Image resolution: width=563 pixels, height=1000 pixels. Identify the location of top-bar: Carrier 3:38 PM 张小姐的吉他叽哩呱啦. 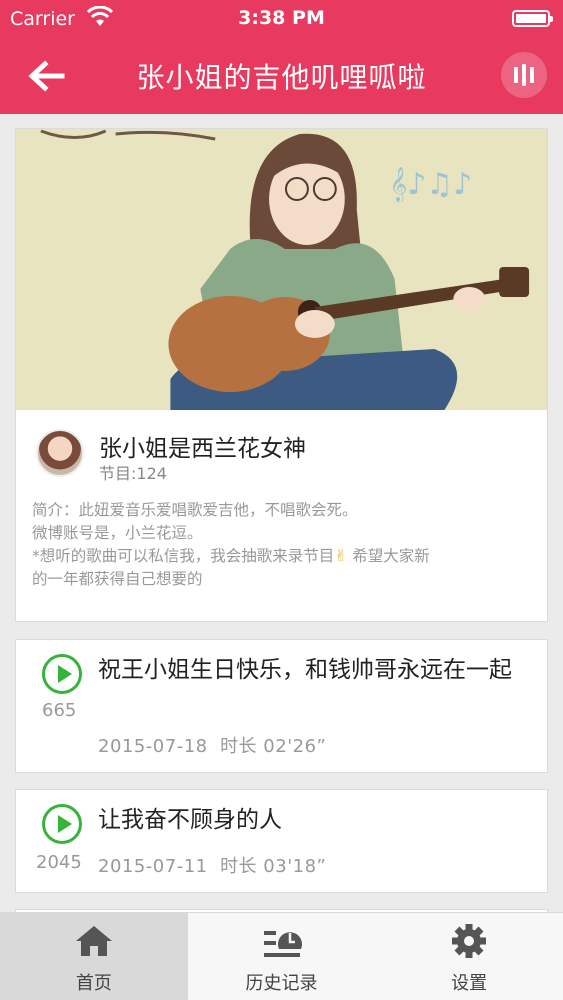
(281, 57).